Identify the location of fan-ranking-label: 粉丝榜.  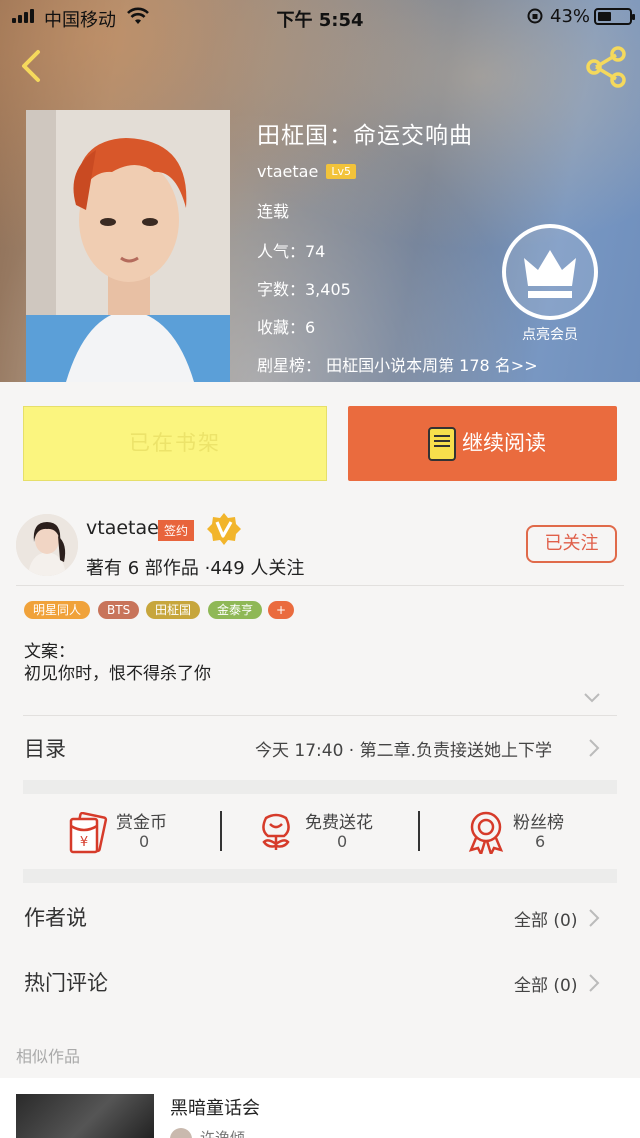
(538, 823).